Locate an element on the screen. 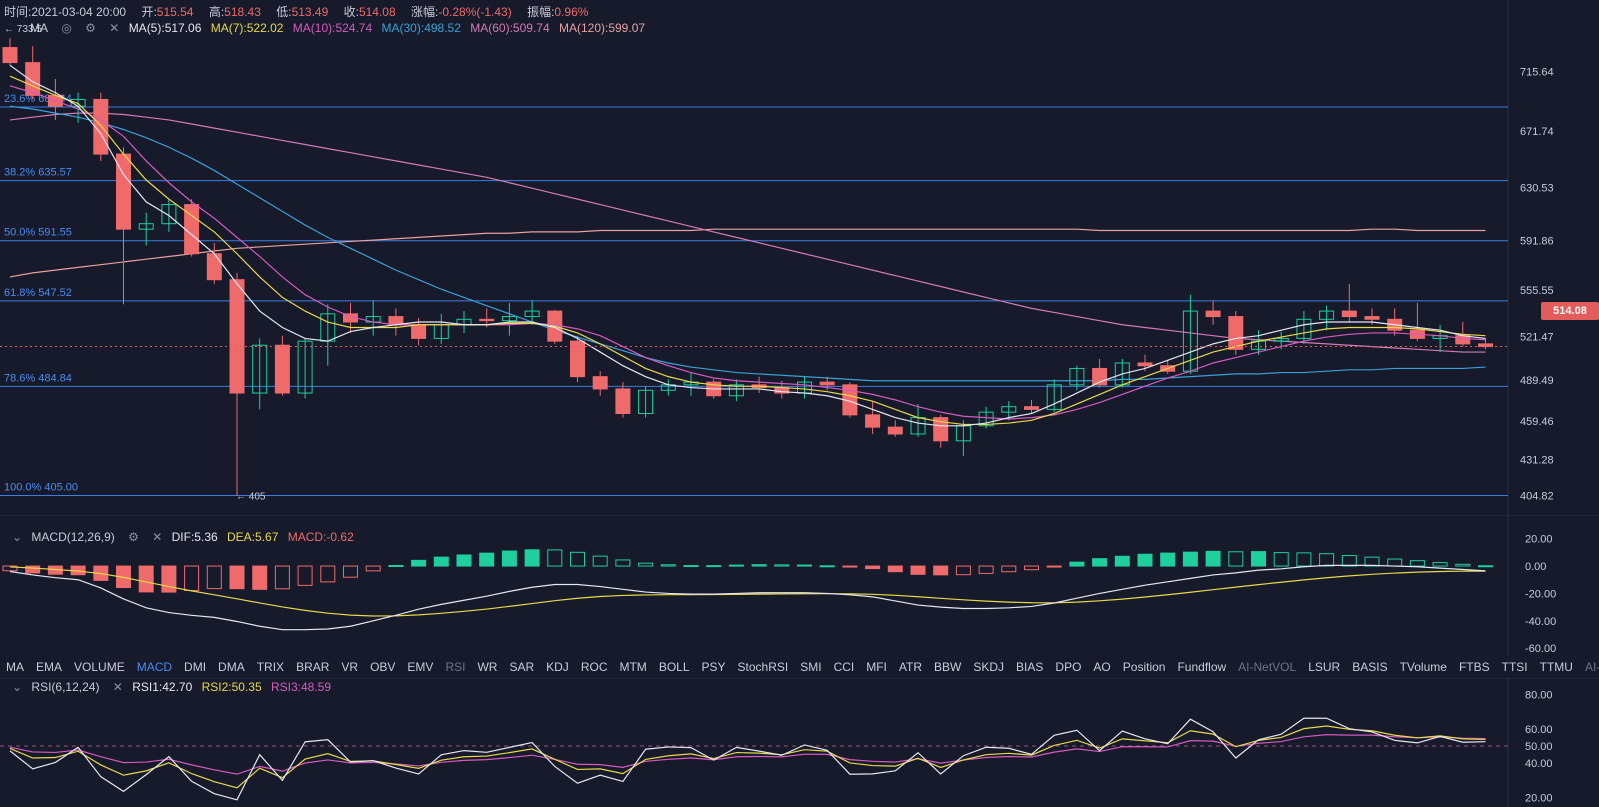 The height and width of the screenshot is (807, 1599). macd-axis-tick: -40.00 is located at coordinates (1540, 622).